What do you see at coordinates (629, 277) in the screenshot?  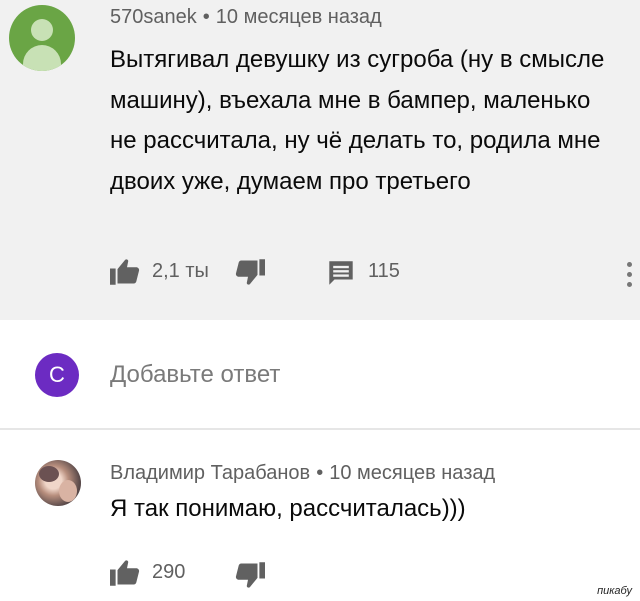 I see `more-vert-icon` at bounding box center [629, 277].